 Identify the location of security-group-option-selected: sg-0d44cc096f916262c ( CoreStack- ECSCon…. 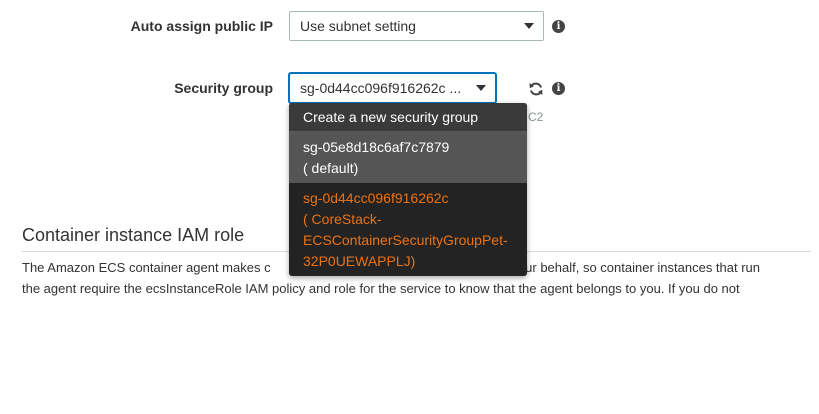
(408, 229).